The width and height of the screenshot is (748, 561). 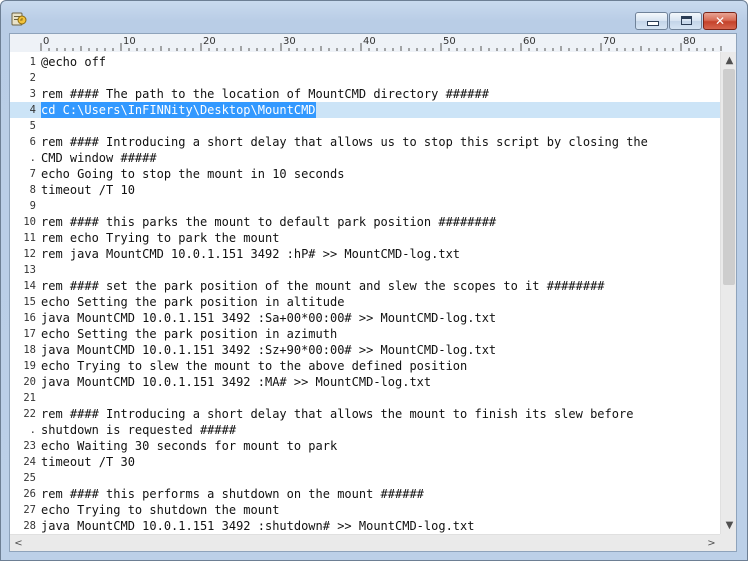 What do you see at coordinates (138, 430) in the screenshot?
I see `line-text: shutdown is requested #####` at bounding box center [138, 430].